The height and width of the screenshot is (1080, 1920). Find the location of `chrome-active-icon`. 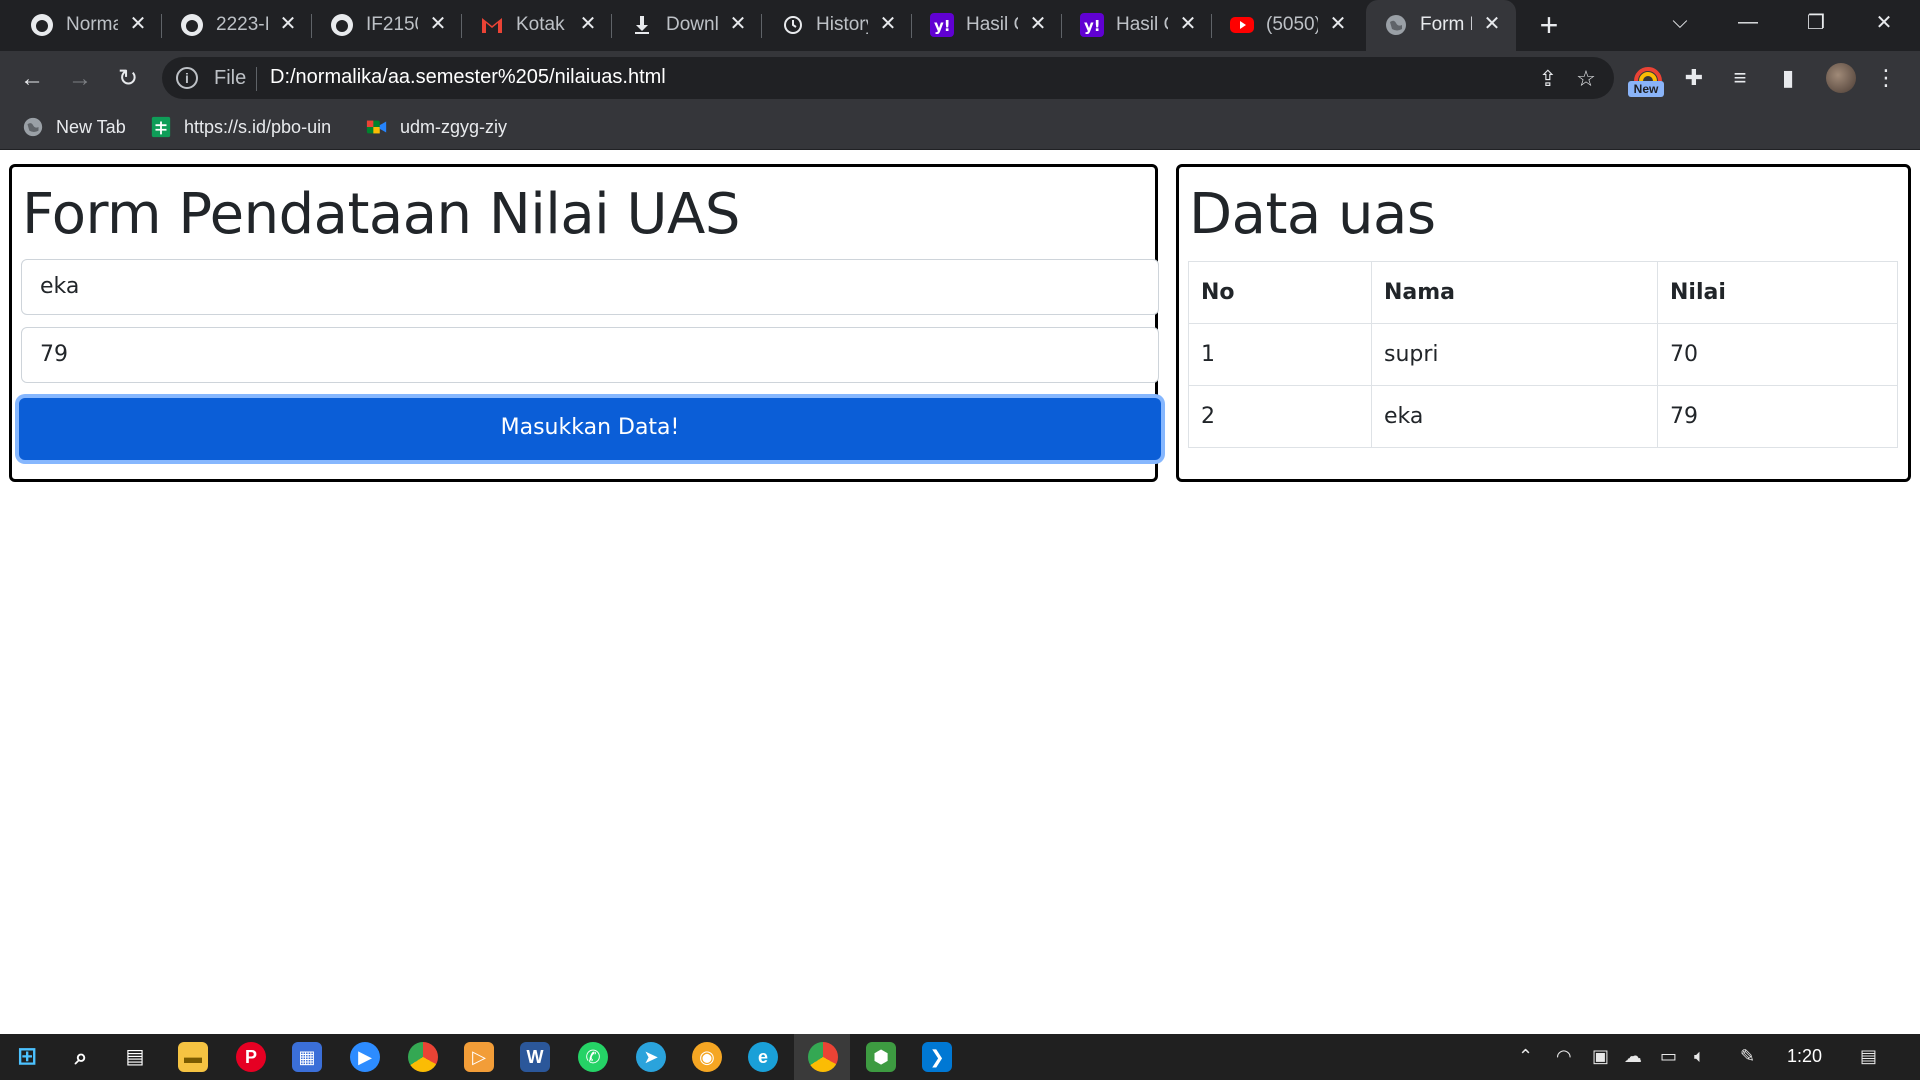

chrome-active-icon is located at coordinates (823, 1057).